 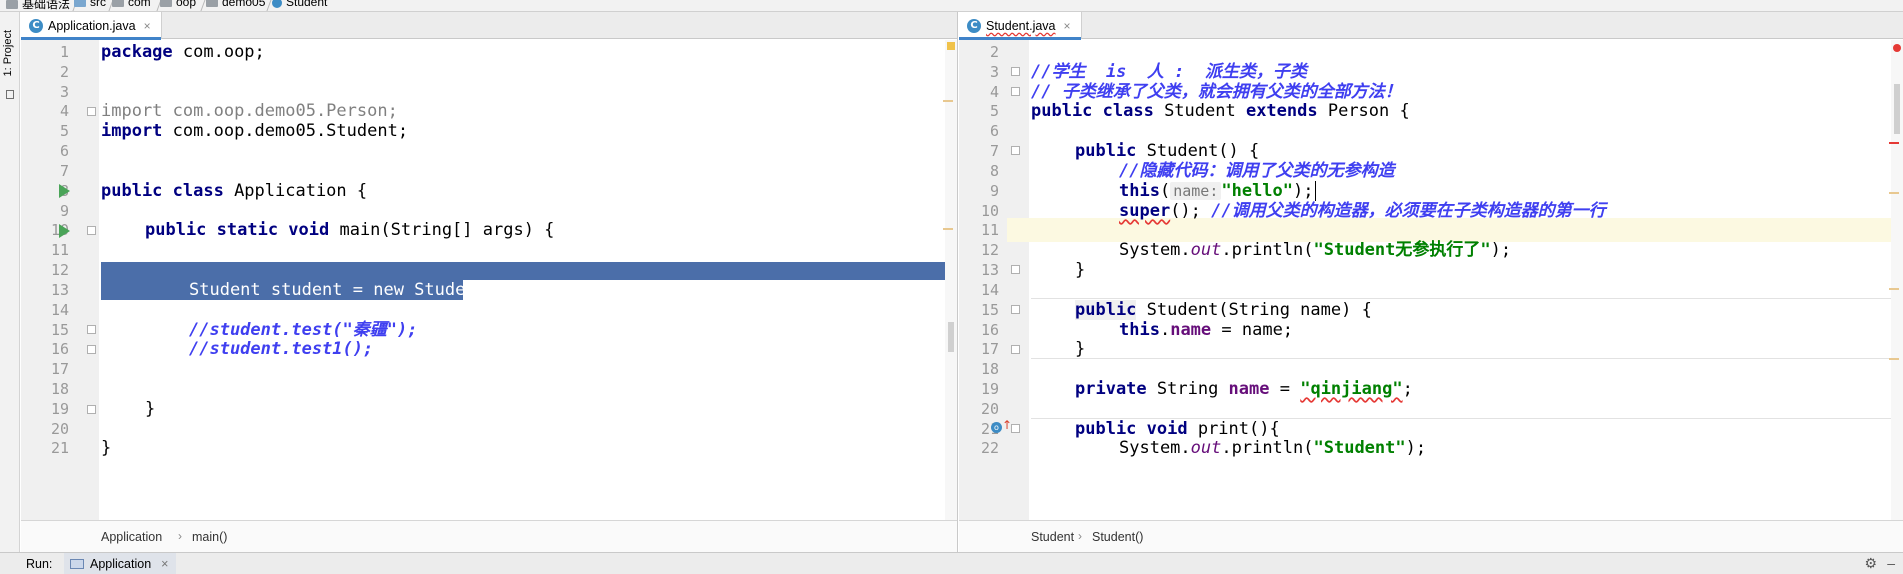 What do you see at coordinates (1203, 448) in the screenshot?
I see `code-line: 22 System.out.println("Student");` at bounding box center [1203, 448].